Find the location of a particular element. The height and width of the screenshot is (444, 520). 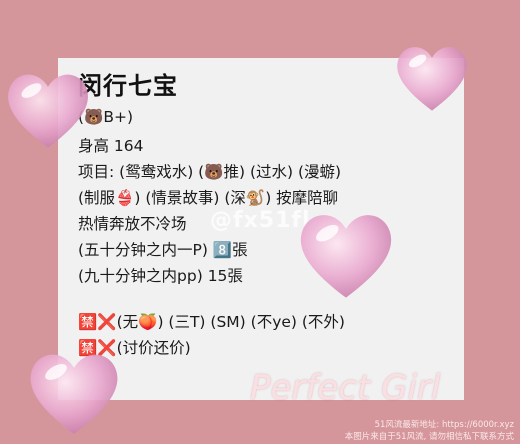

footer-address: 51风流最新地址: https://6000r.xyz is located at coordinates (444, 425).